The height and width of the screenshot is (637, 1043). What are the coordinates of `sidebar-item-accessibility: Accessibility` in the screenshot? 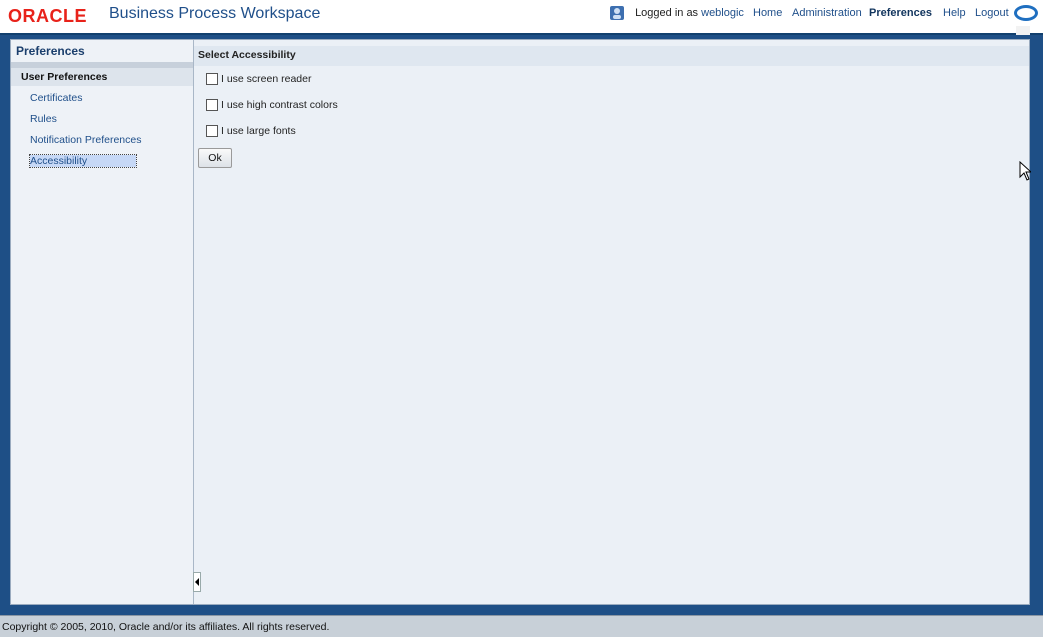 It's located at (83, 161).